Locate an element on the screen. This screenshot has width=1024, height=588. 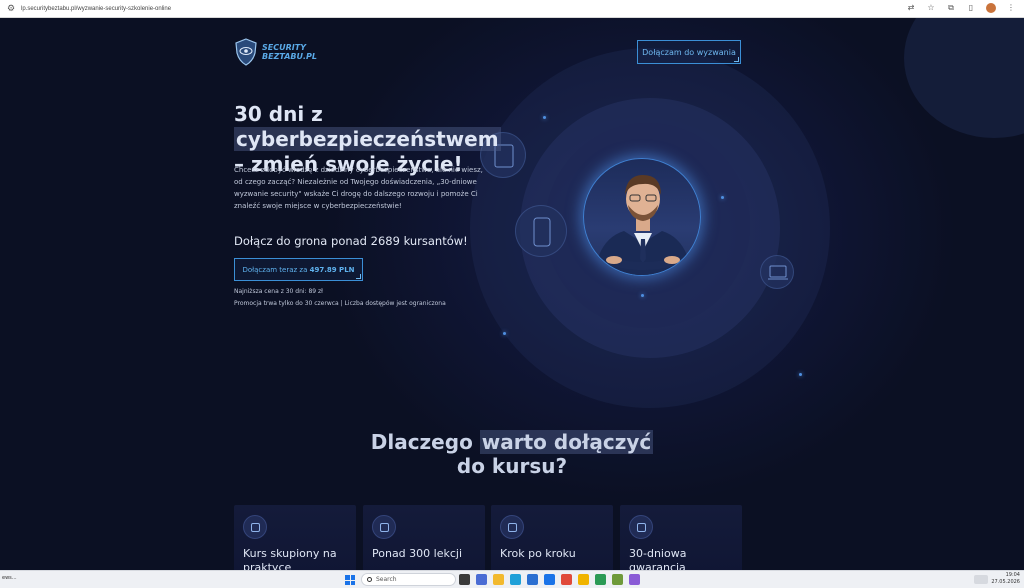
taskbar-clock: 19:04 27.05.2026 is located at coordinates (1005, 579).